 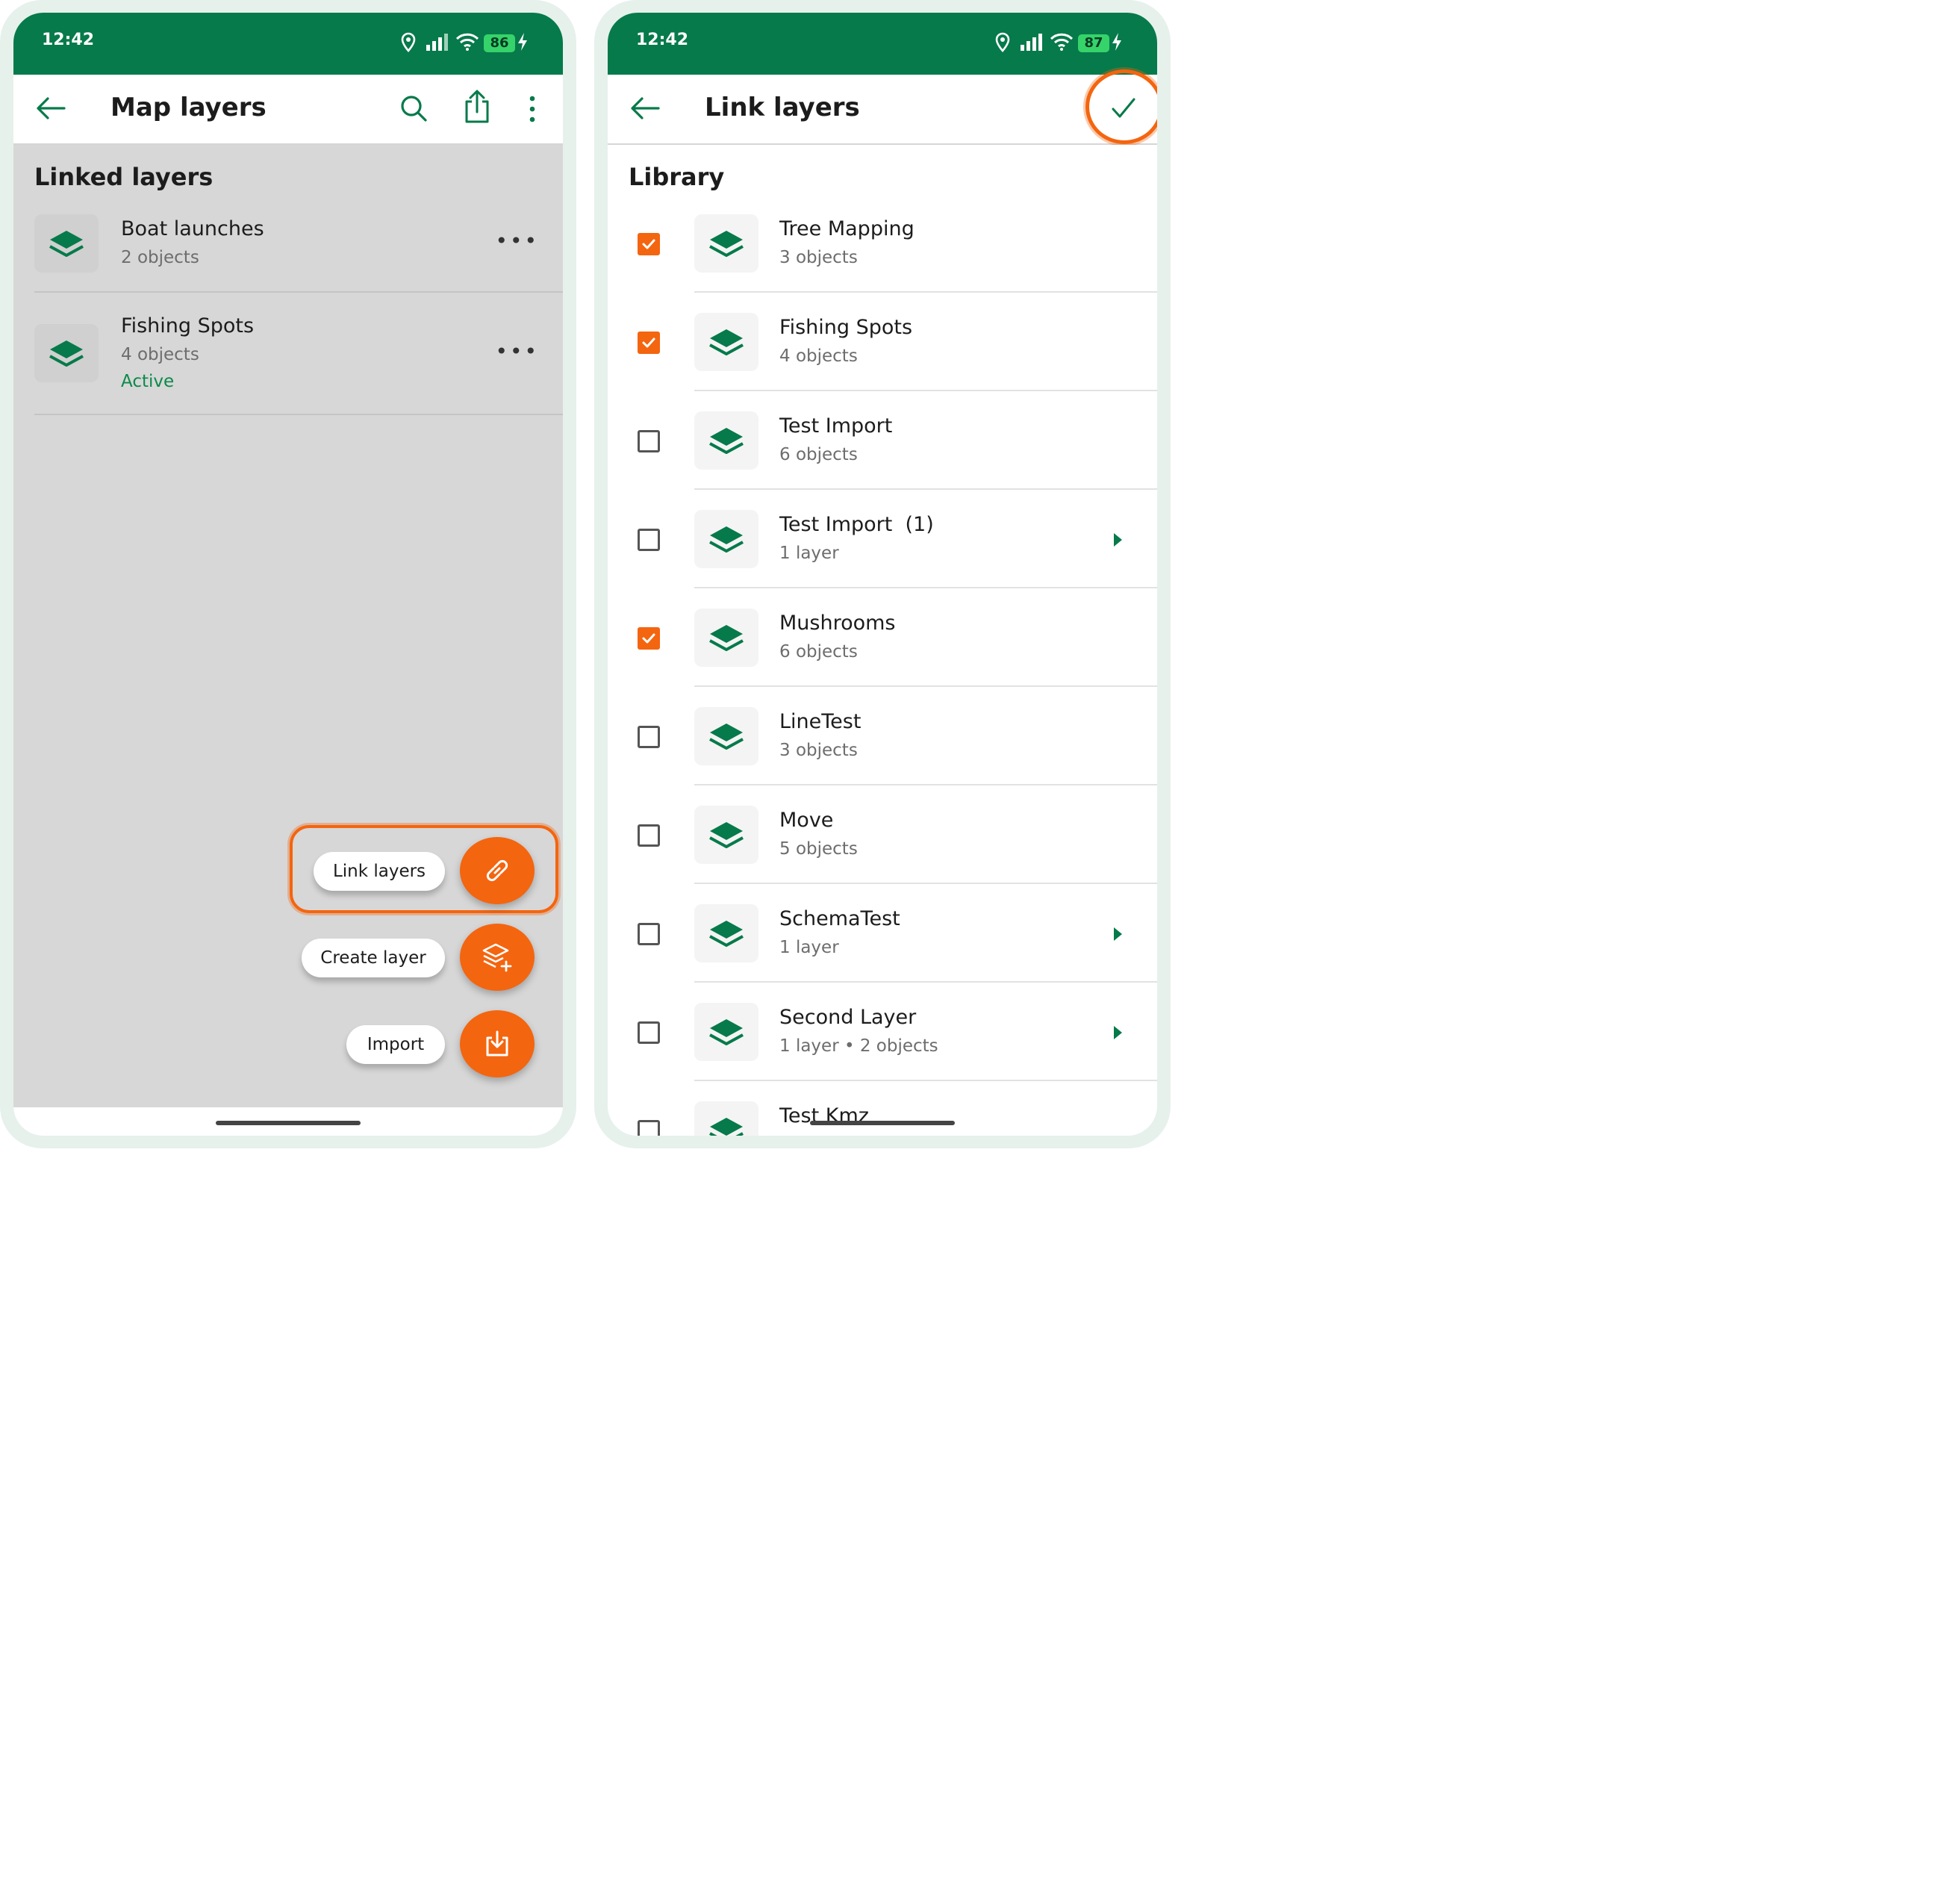 I want to click on link-layers-label: Link layers, so click(x=379, y=871).